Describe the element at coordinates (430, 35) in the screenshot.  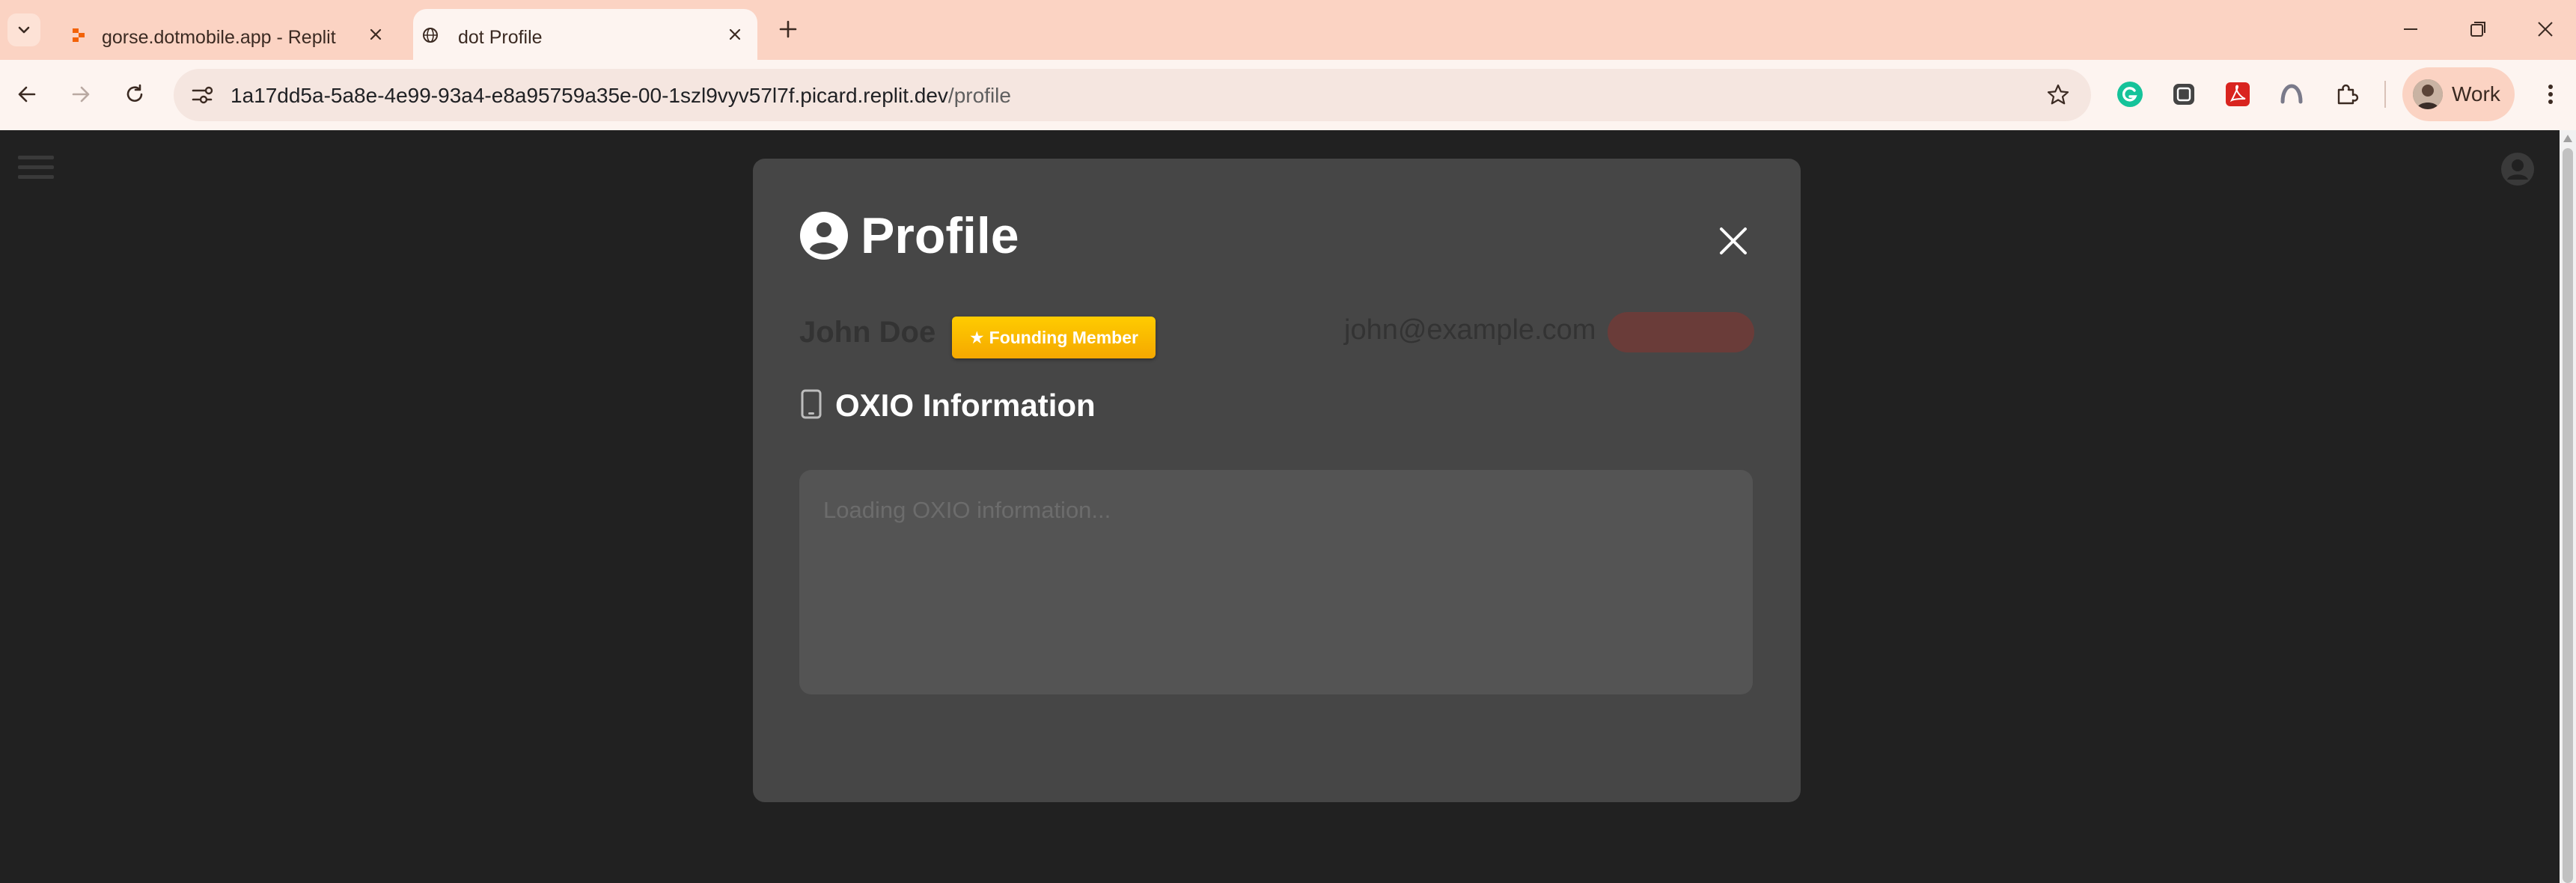
I see `globe-icon` at that location.